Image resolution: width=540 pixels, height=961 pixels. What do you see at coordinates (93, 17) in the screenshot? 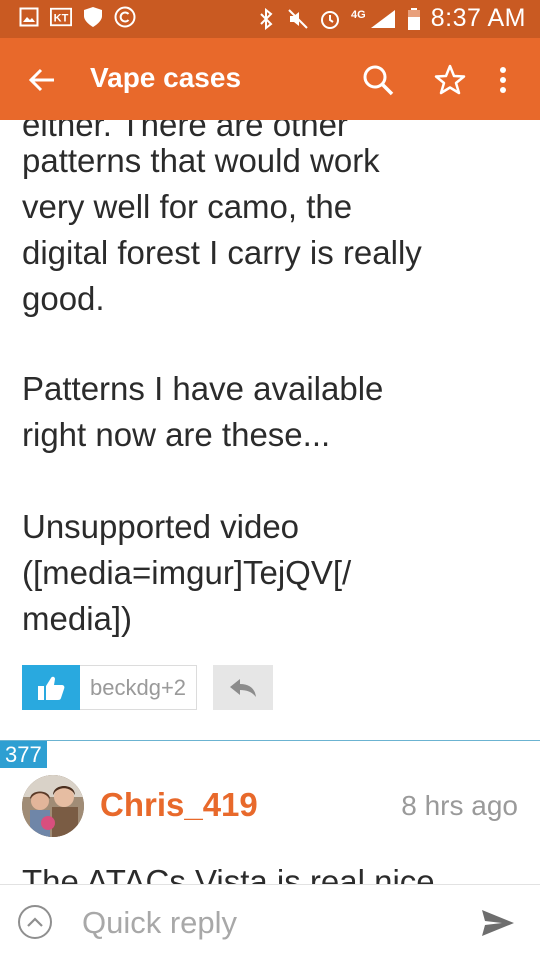
I see `shield-icon` at bounding box center [93, 17].